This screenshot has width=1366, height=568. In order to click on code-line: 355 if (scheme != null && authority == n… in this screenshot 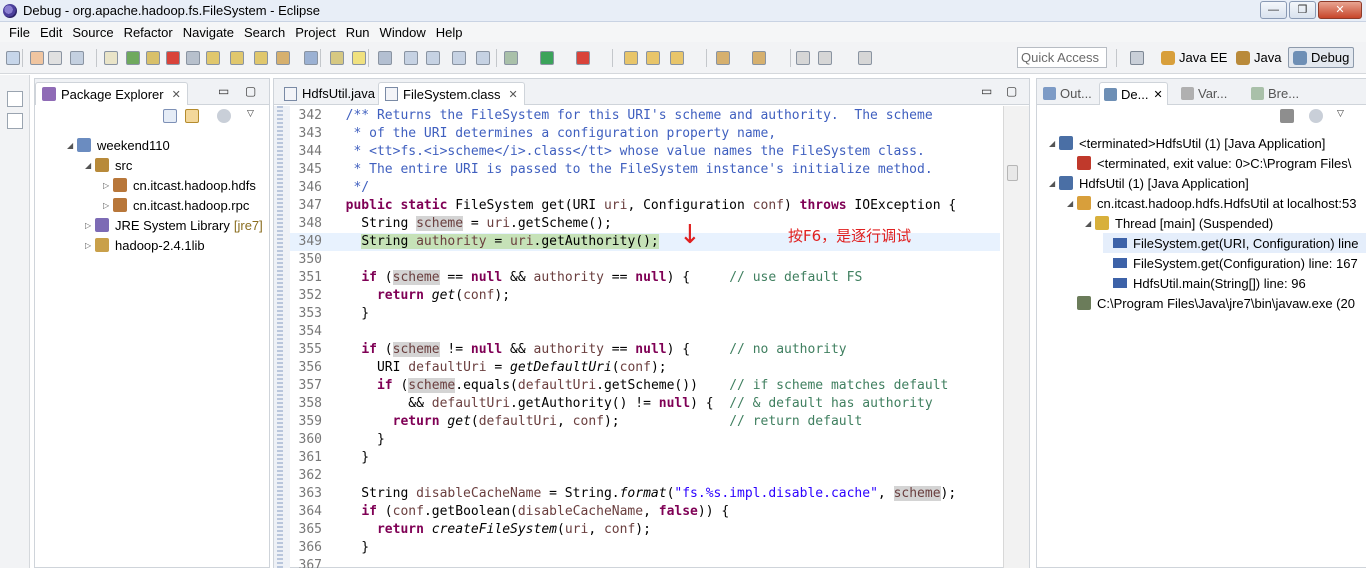, I will do `click(645, 350)`.